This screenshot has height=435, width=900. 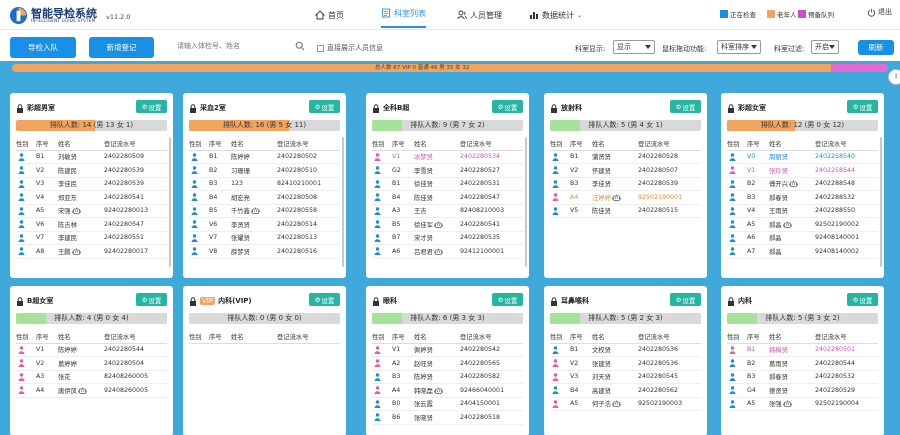 I want to click on table-row: B3 李佳贤 2402280539, so click(x=625, y=184).